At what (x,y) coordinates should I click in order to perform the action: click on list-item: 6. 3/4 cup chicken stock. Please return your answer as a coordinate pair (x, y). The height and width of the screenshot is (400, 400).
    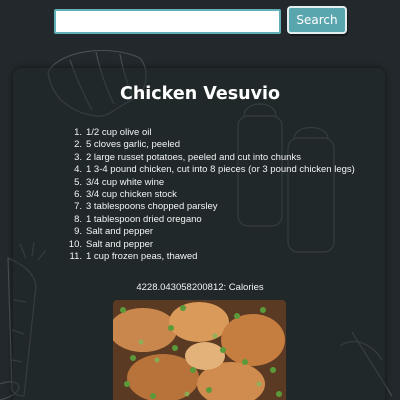
    Looking at the image, I should click on (125, 195).